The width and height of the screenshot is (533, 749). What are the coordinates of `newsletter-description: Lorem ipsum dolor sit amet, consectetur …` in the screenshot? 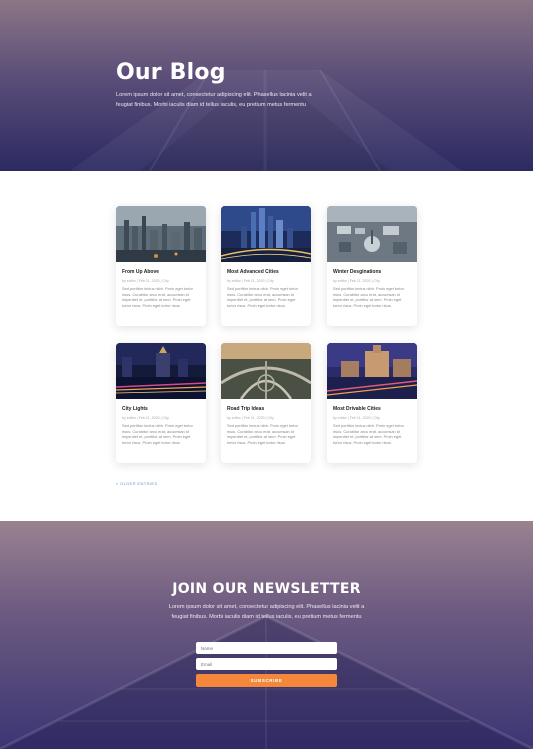 It's located at (266, 612).